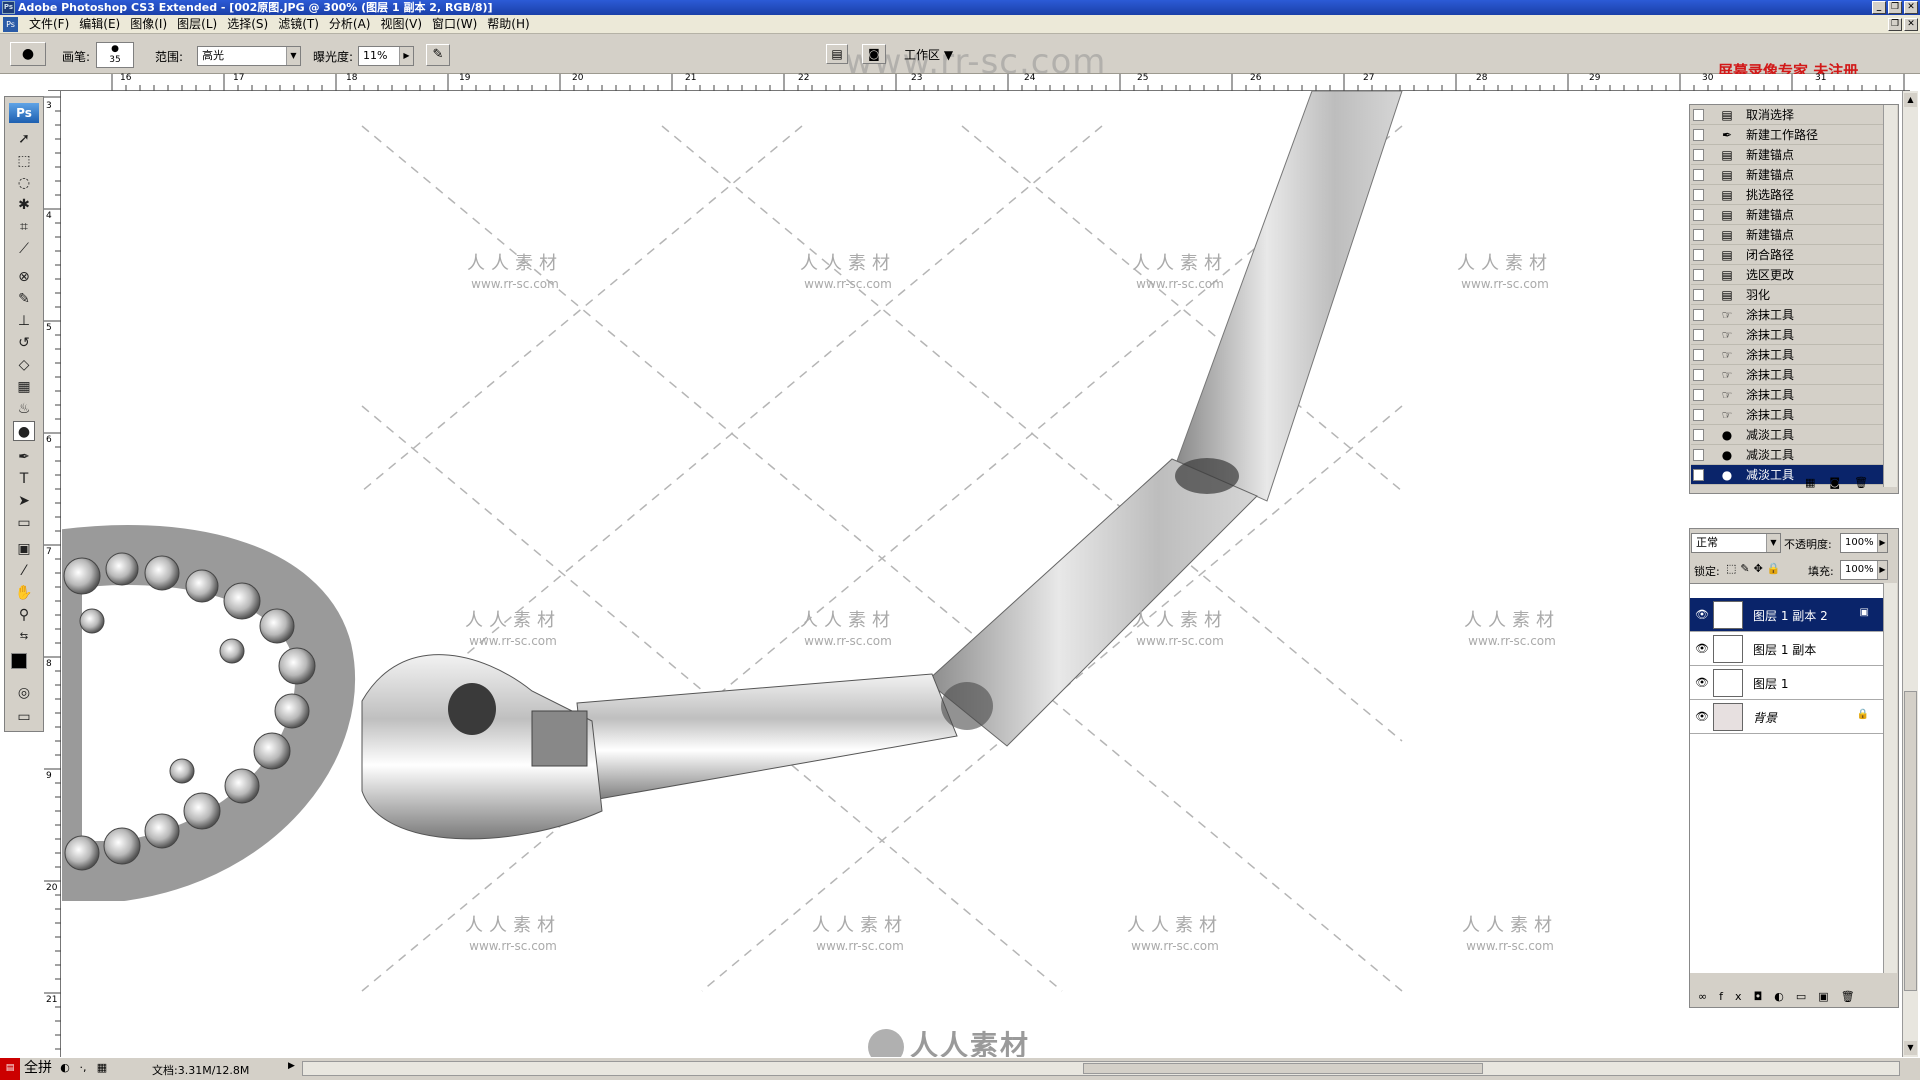  Describe the element at coordinates (1841, 482) in the screenshot. I see `snapshot-icon: ◙` at that location.